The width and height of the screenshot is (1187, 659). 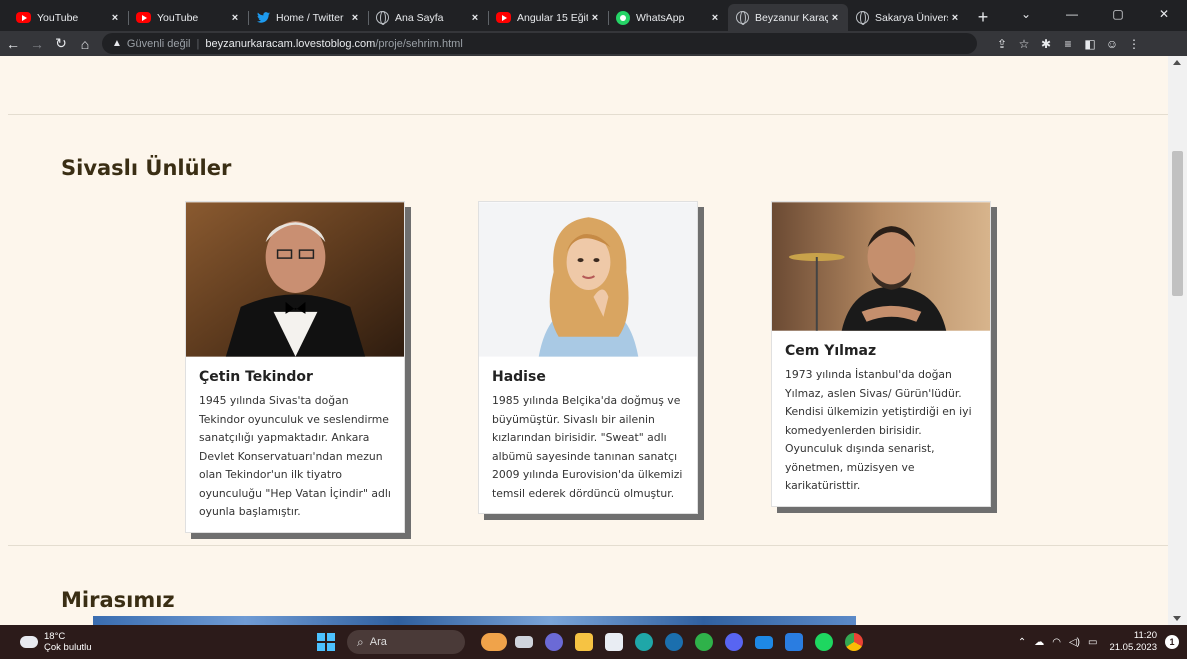 What do you see at coordinates (734, 642) in the screenshot?
I see `discord-icon` at bounding box center [734, 642].